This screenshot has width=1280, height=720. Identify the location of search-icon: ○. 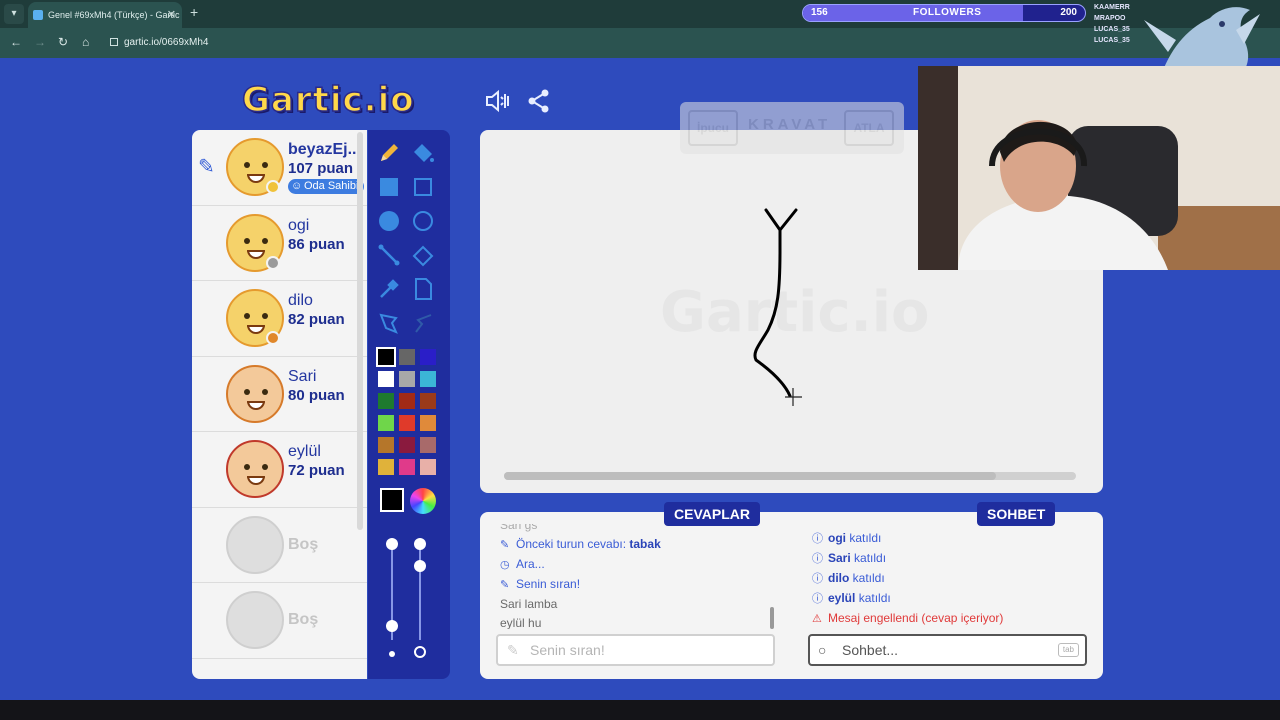
(822, 650).